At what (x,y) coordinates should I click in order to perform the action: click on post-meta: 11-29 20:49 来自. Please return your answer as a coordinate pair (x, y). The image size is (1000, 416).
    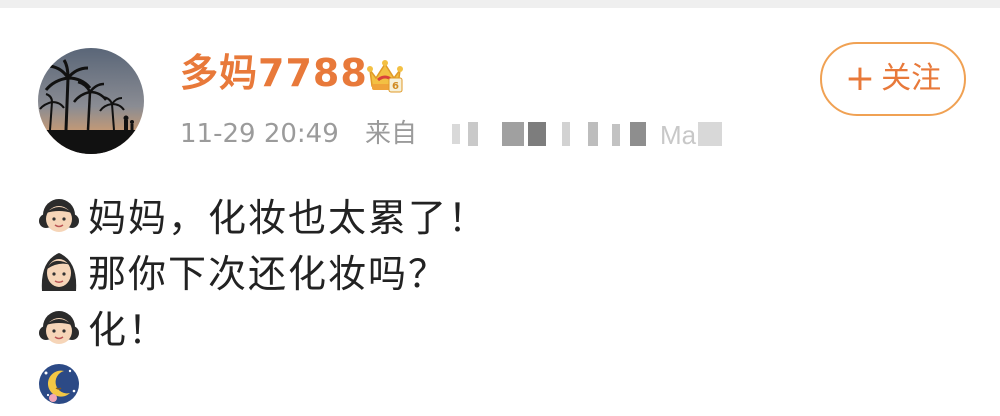
    Looking at the image, I should click on (298, 134).